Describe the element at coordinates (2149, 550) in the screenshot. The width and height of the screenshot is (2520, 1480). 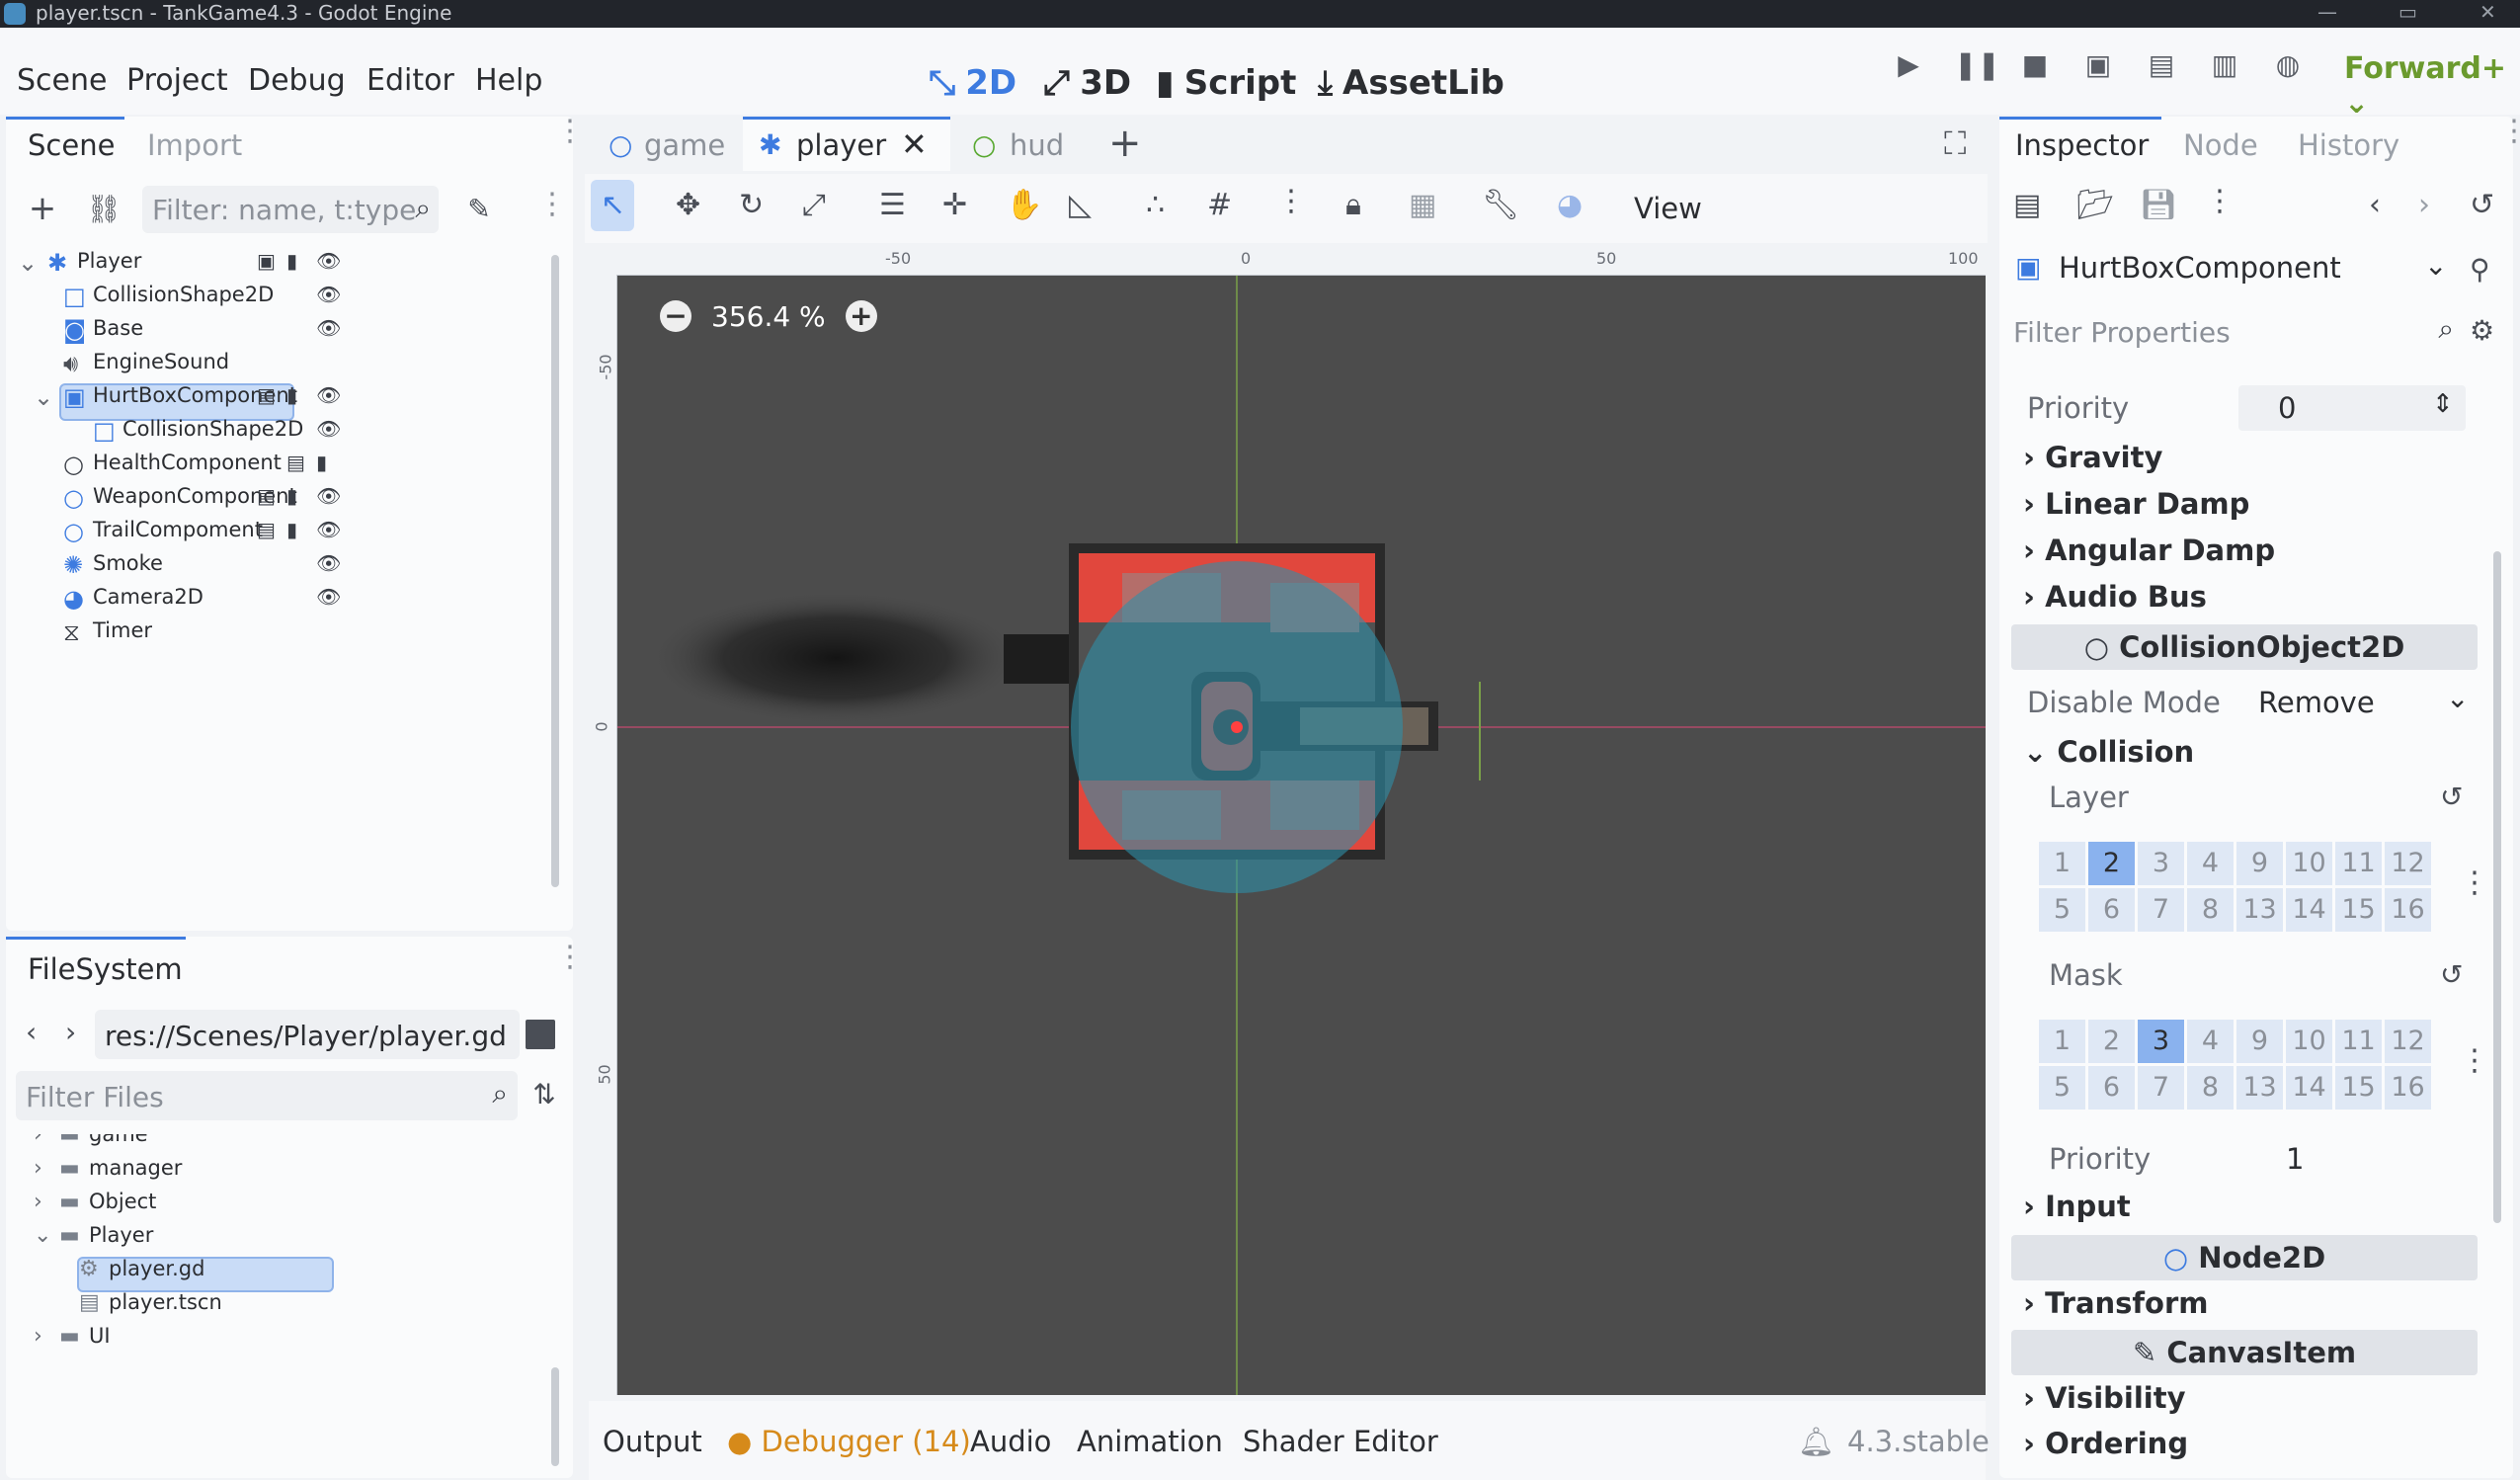
I see `group-angular-damp: › Angular Damp` at that location.